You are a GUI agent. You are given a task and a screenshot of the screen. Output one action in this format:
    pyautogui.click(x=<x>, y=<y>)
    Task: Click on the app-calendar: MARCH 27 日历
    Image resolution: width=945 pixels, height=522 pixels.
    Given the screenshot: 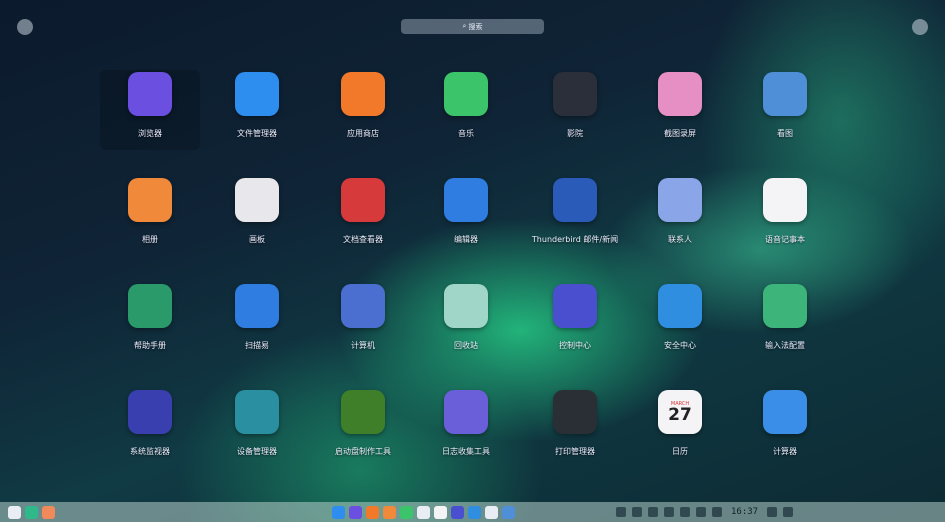 What is the action you would take?
    pyautogui.click(x=680, y=428)
    